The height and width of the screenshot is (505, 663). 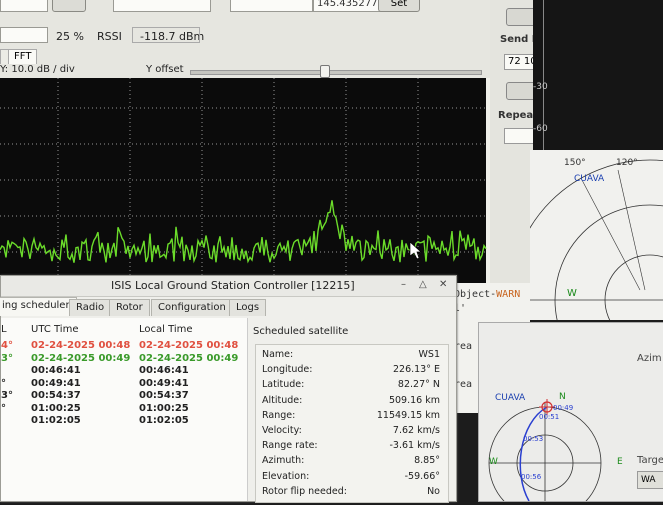 What do you see at coordinates (408, 415) in the screenshot?
I see `satellite-field-value: 11549.15 km` at bounding box center [408, 415].